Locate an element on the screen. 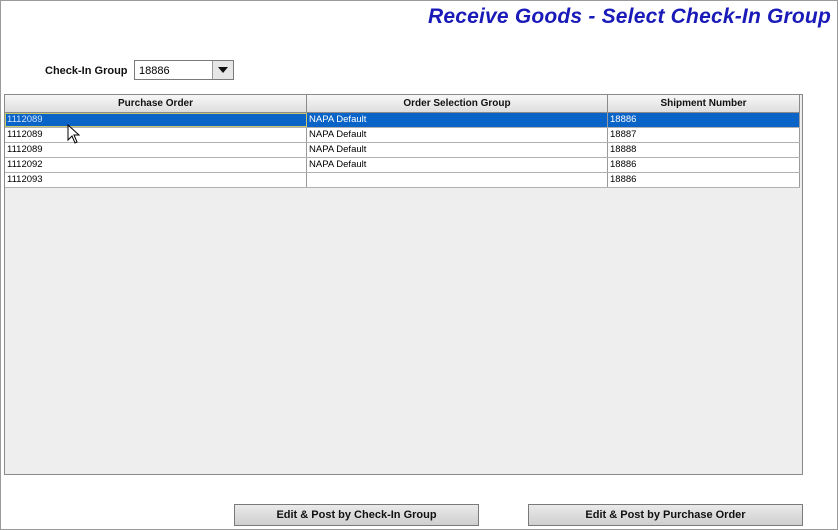 The image size is (838, 530). column-header-purchase-order: Purchase Order is located at coordinates (156, 103).